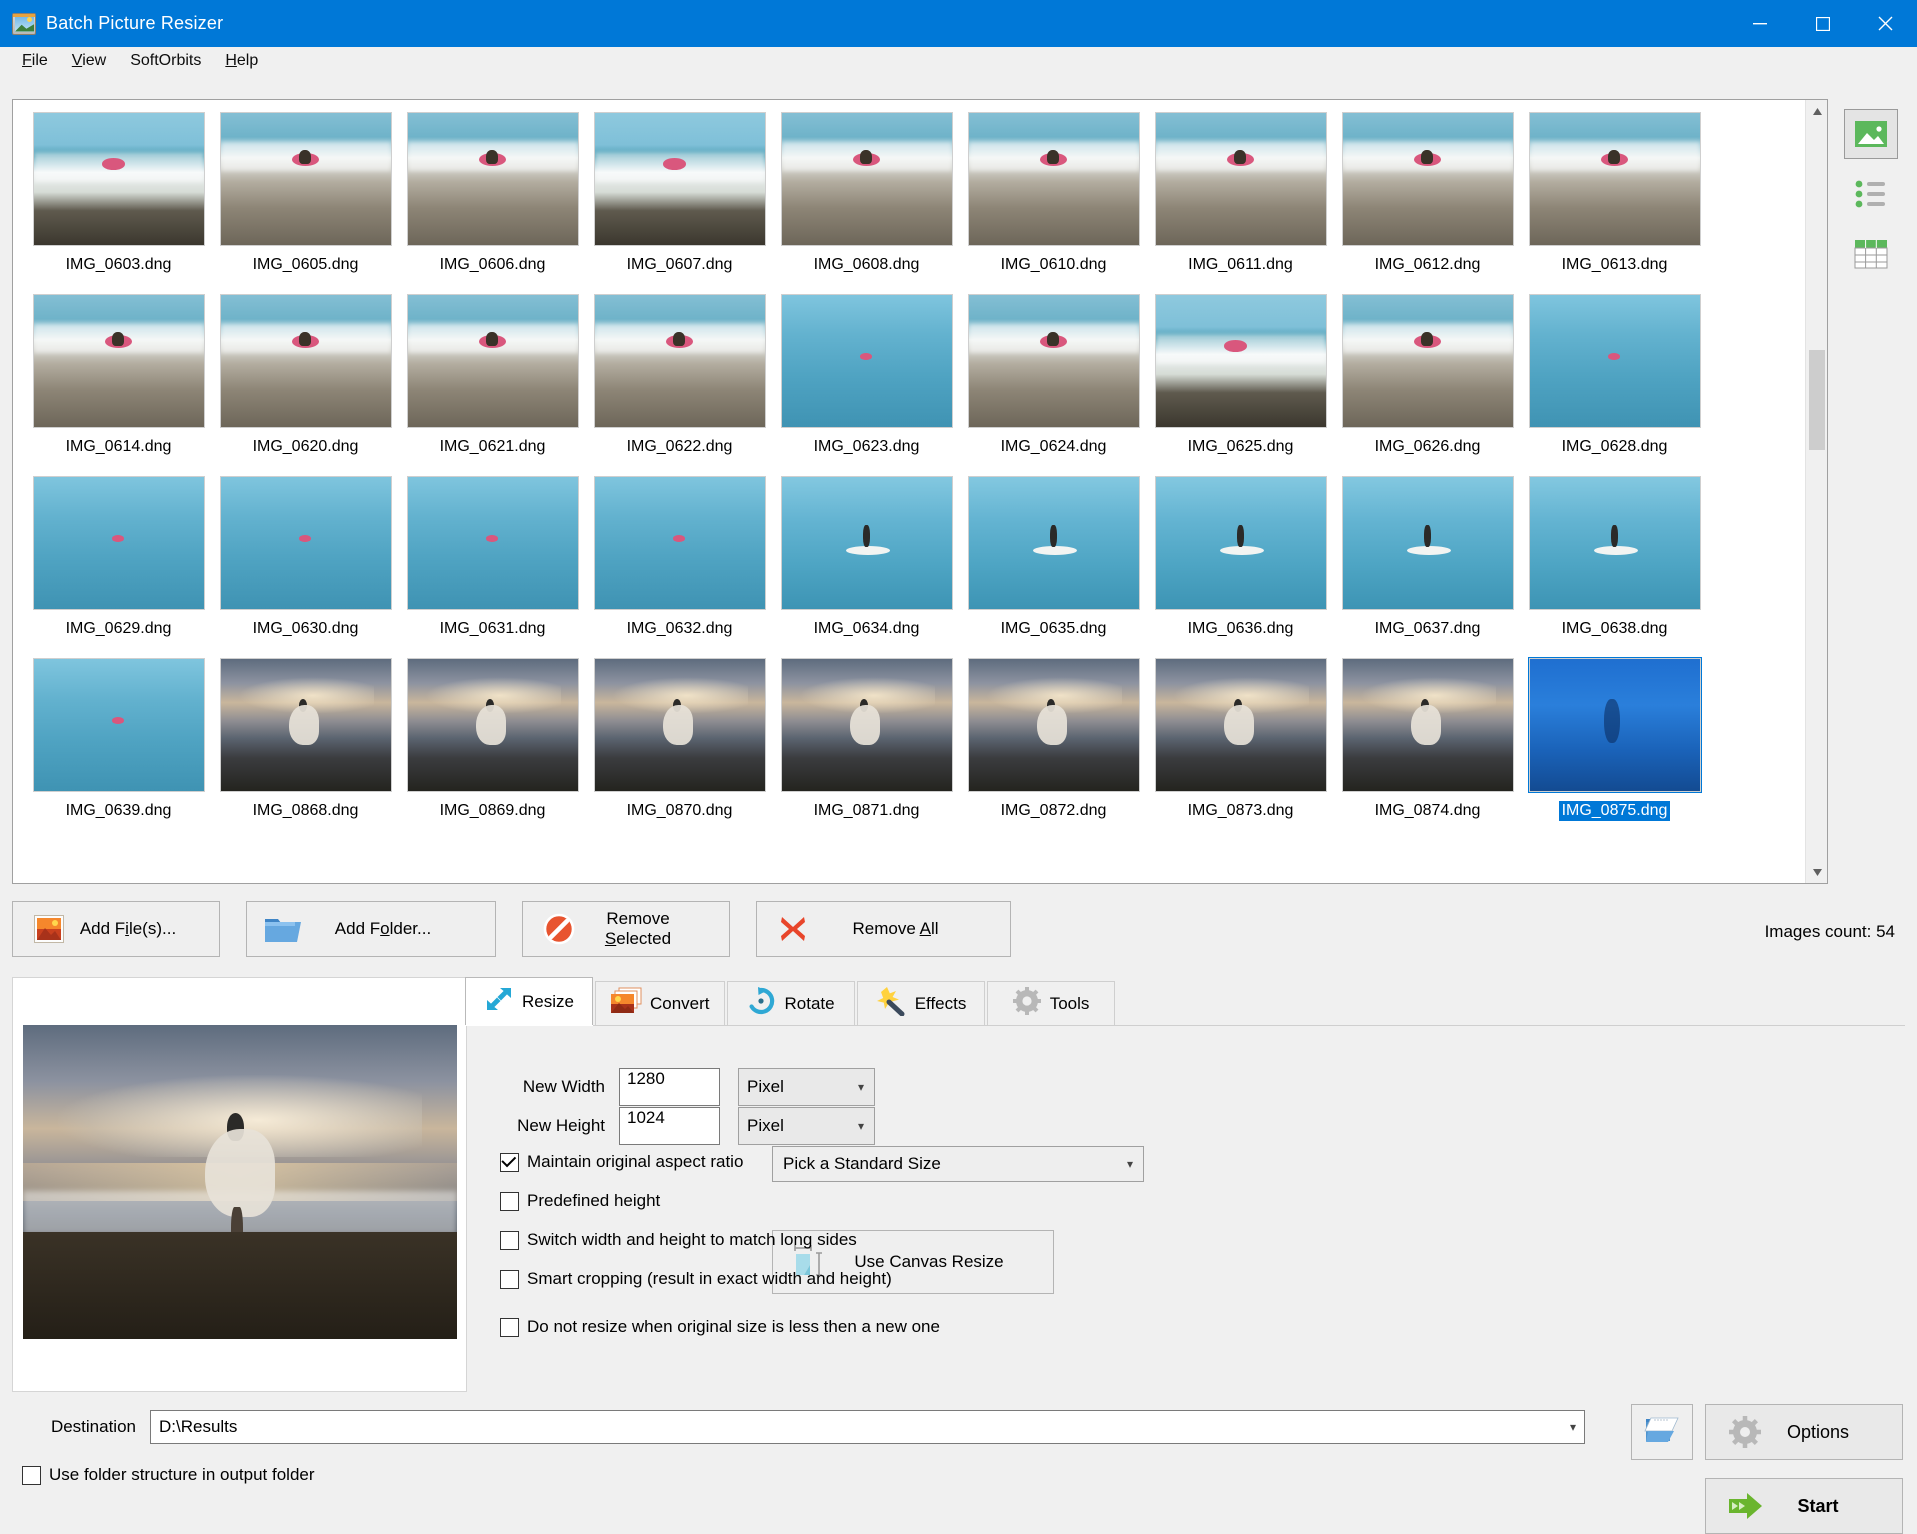 The width and height of the screenshot is (1917, 1534). Describe the element at coordinates (1804, 1432) in the screenshot. I see `options-button: Options` at that location.